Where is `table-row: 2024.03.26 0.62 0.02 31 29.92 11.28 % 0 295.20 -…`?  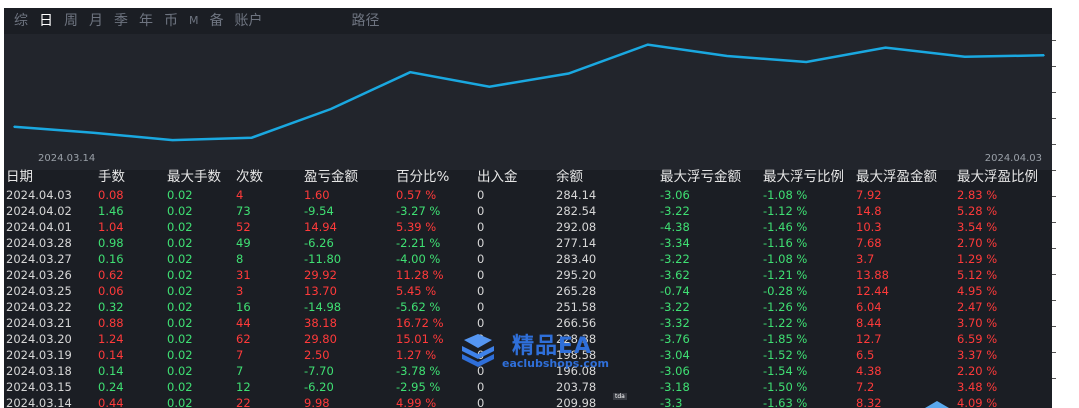
table-row: 2024.03.26 0.62 0.02 31 29.92 11.28 % 0 295.20 -… is located at coordinates (528, 275).